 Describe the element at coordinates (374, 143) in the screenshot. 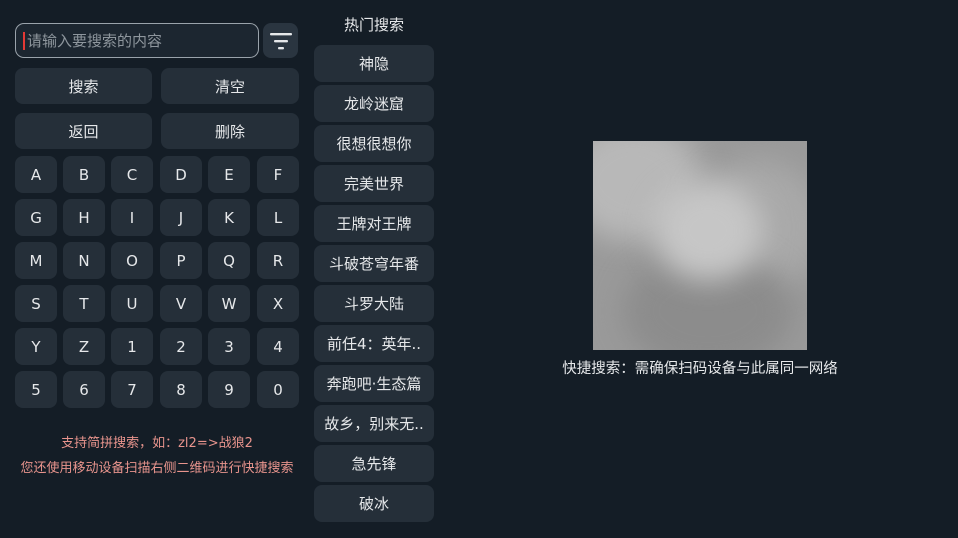

I see `hot-search-item: 很想很想你` at that location.